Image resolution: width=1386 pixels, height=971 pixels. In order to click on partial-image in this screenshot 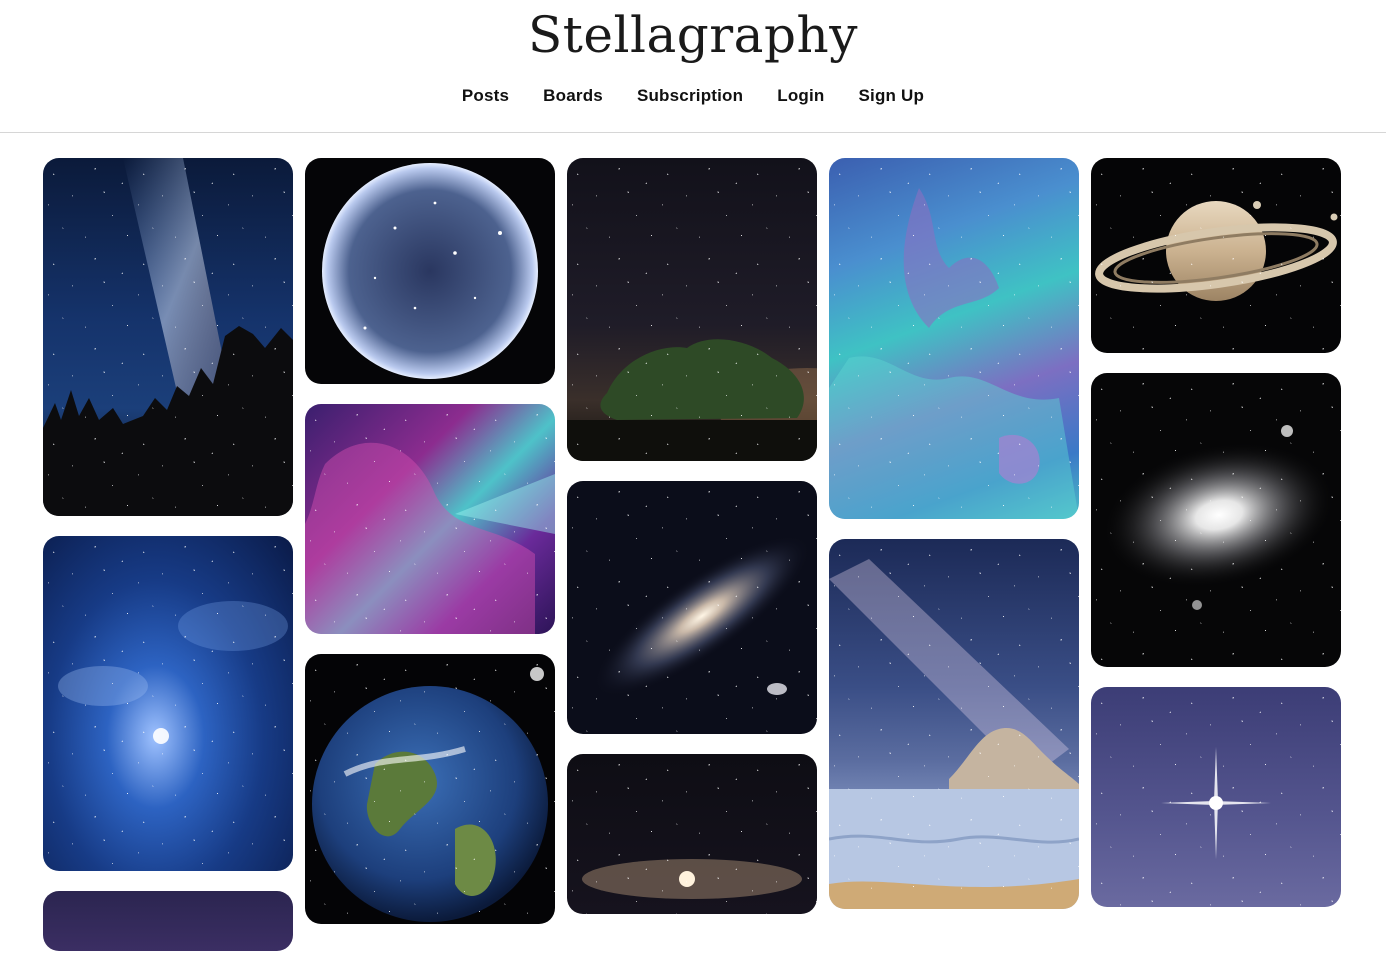, I will do `click(168, 921)`.